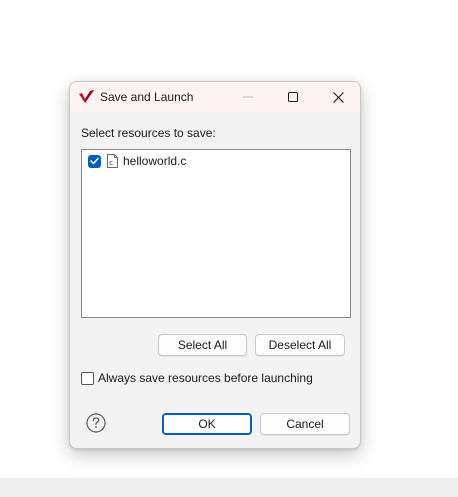 Image resolution: width=458 pixels, height=497 pixels. I want to click on resources-prompt: Select resources to save:, so click(148, 133).